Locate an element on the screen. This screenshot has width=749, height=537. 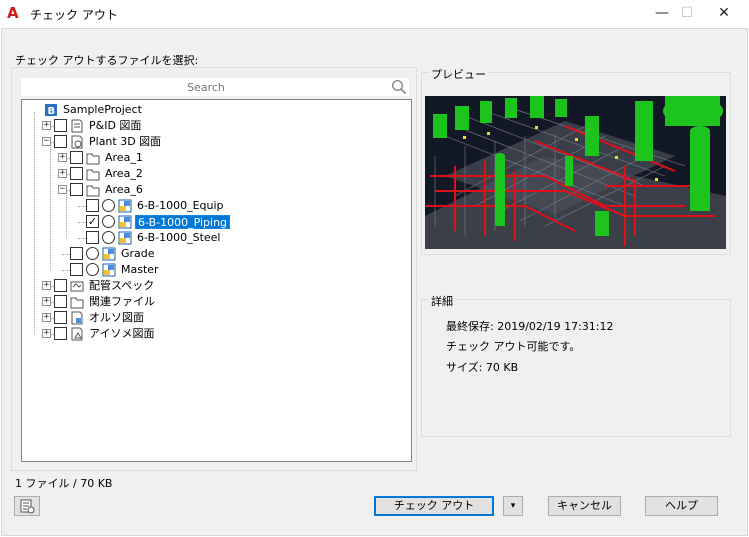
tree-item: + 配管スペック is located at coordinates (212, 286).